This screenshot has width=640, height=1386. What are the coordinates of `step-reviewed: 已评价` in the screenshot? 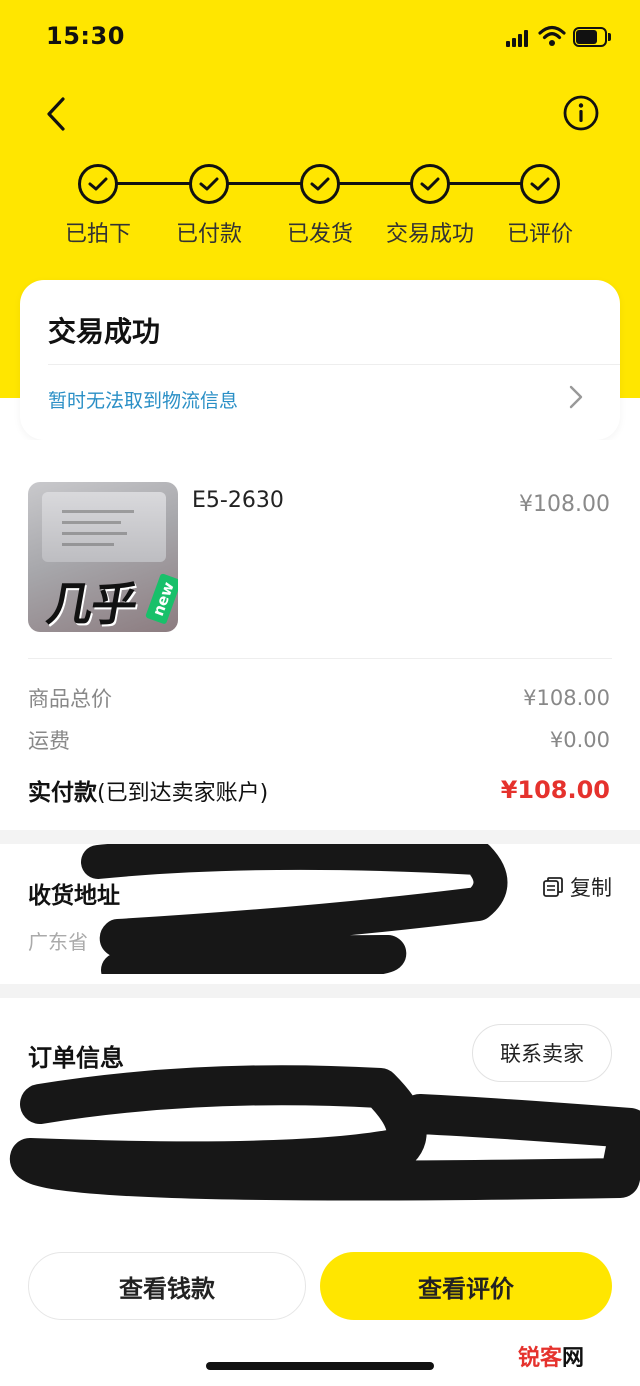 It's located at (540, 204).